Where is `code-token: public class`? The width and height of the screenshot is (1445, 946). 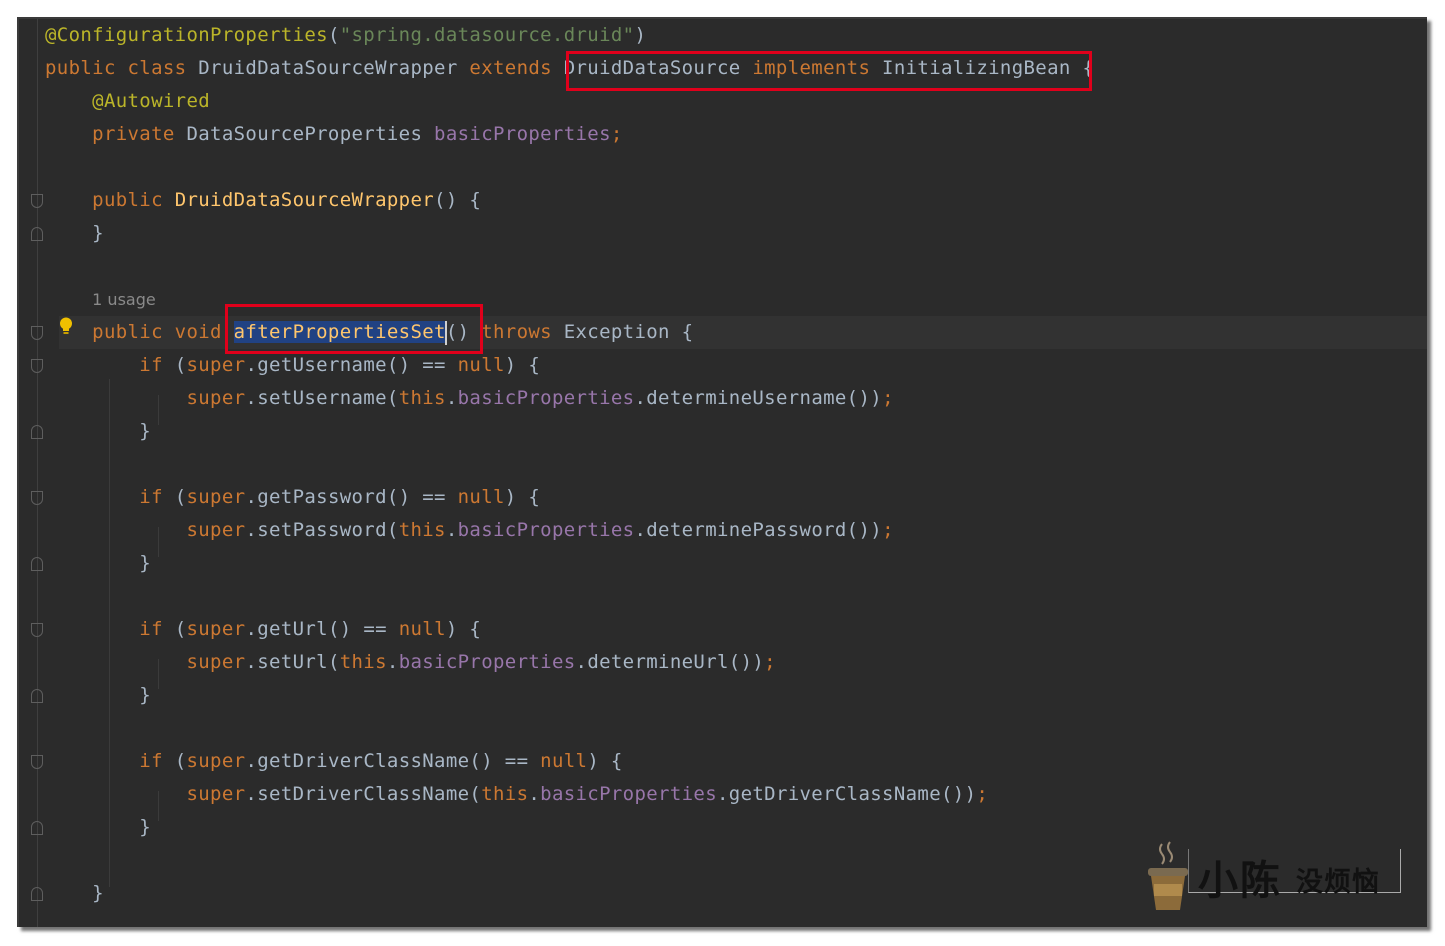
code-token: public class is located at coordinates (122, 68).